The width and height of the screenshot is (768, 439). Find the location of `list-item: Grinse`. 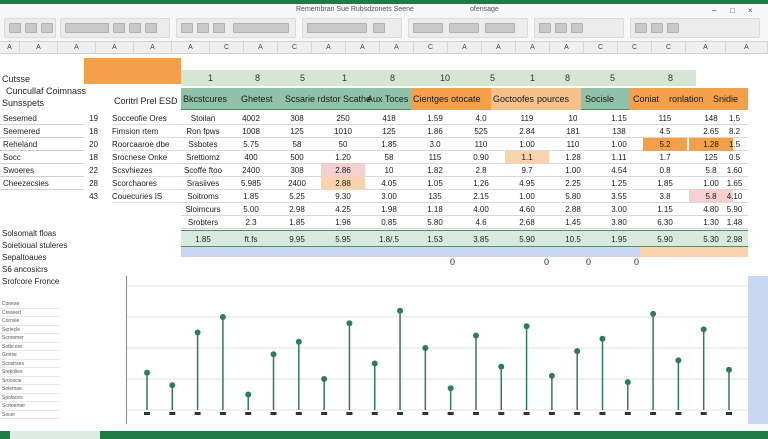

list-item: Grinse is located at coordinates (30, 355).